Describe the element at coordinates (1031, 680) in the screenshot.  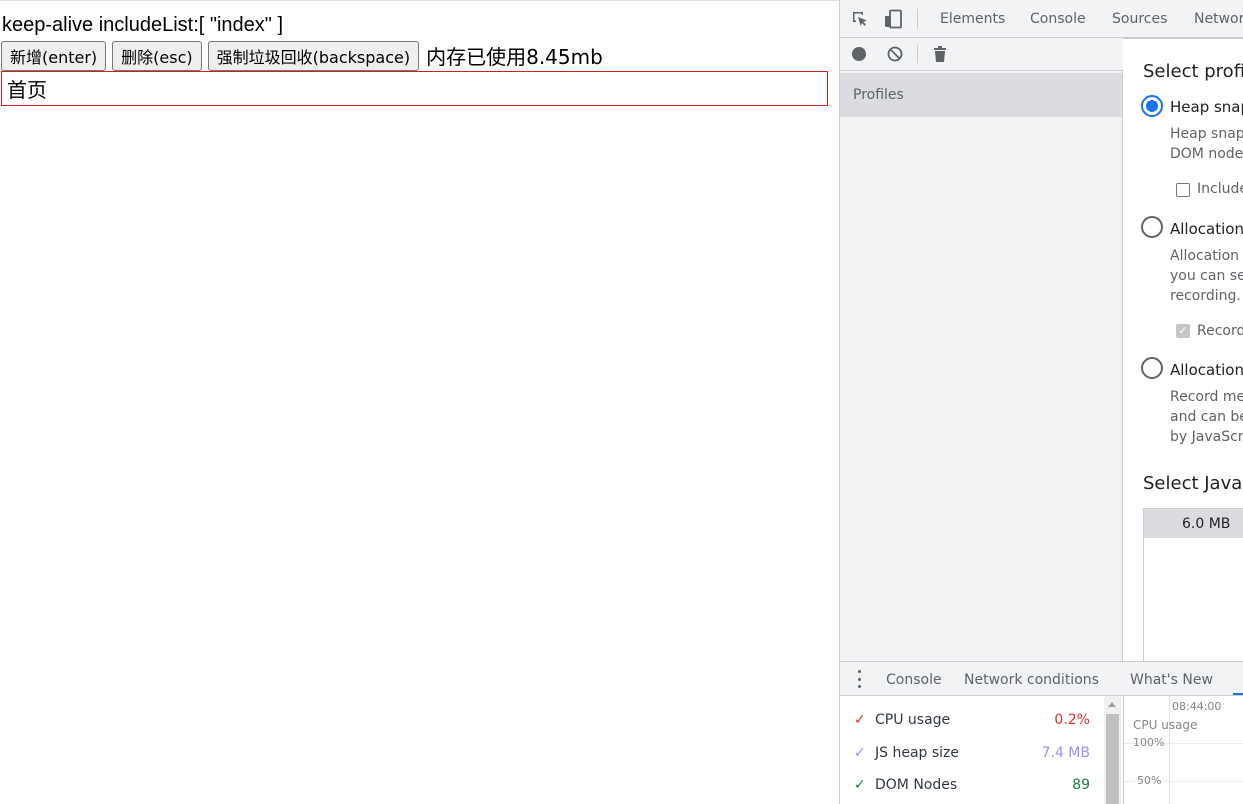
I see `drawer-tab-network-conditions: Network conditions` at that location.